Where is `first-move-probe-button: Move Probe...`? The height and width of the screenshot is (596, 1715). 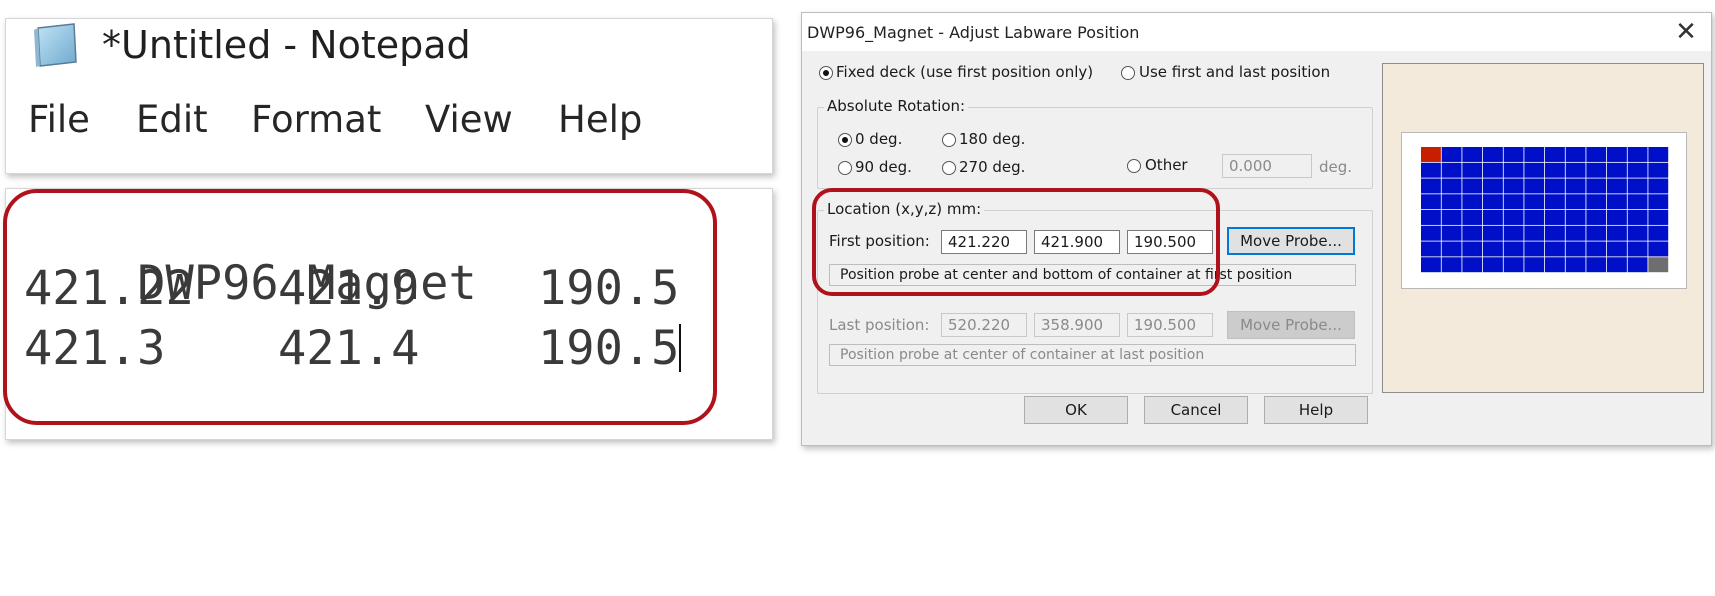
first-move-probe-button: Move Probe... is located at coordinates (1291, 241).